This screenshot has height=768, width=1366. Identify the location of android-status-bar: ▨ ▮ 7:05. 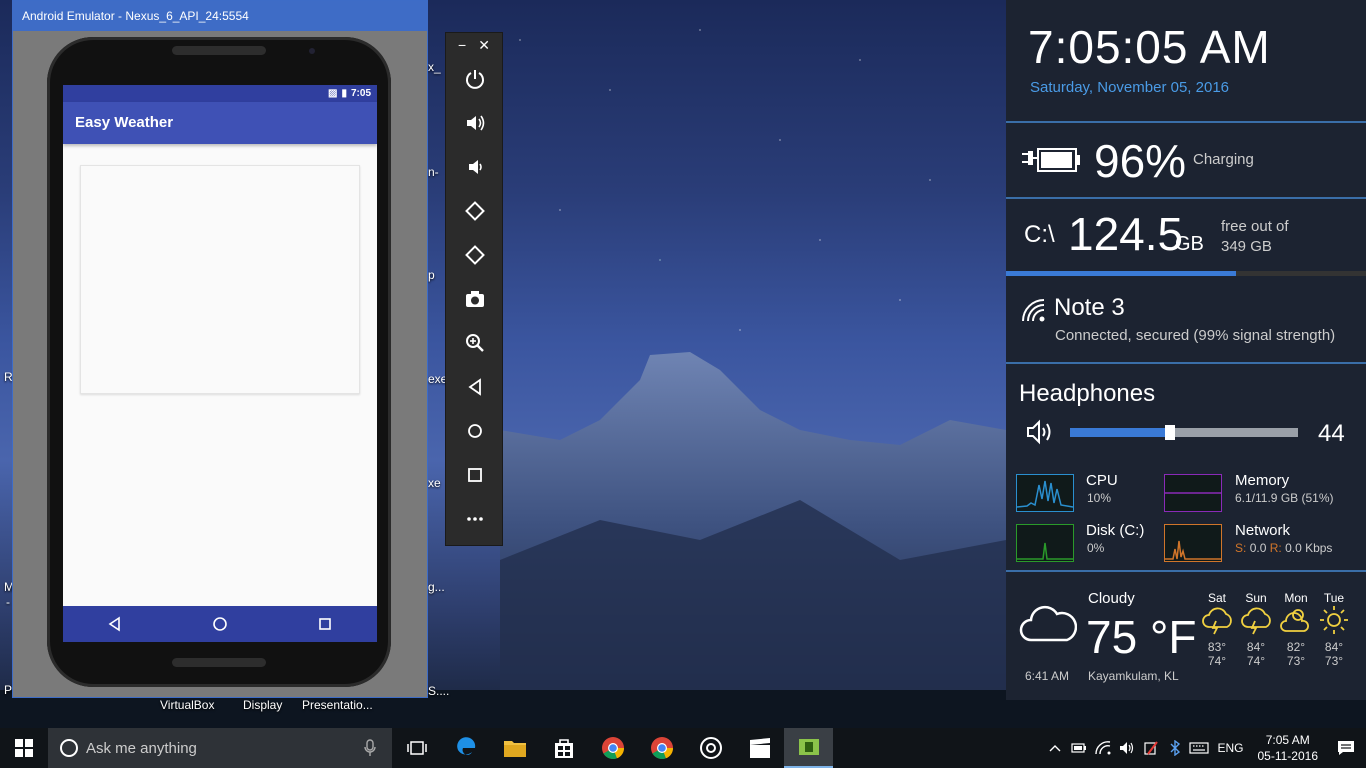
(220, 93).